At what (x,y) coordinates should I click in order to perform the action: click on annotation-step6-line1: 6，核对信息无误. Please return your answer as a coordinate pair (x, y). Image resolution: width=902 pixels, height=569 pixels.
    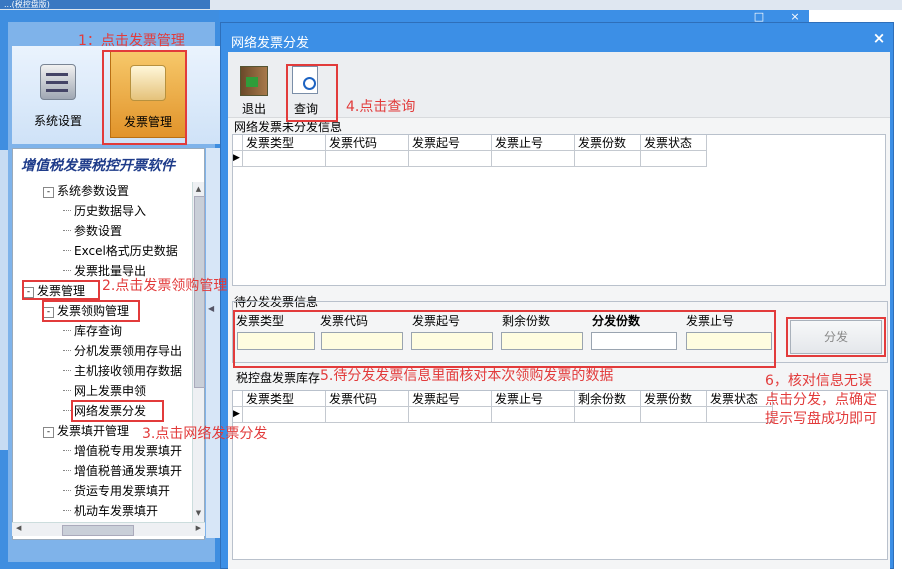
    Looking at the image, I should click on (818, 381).